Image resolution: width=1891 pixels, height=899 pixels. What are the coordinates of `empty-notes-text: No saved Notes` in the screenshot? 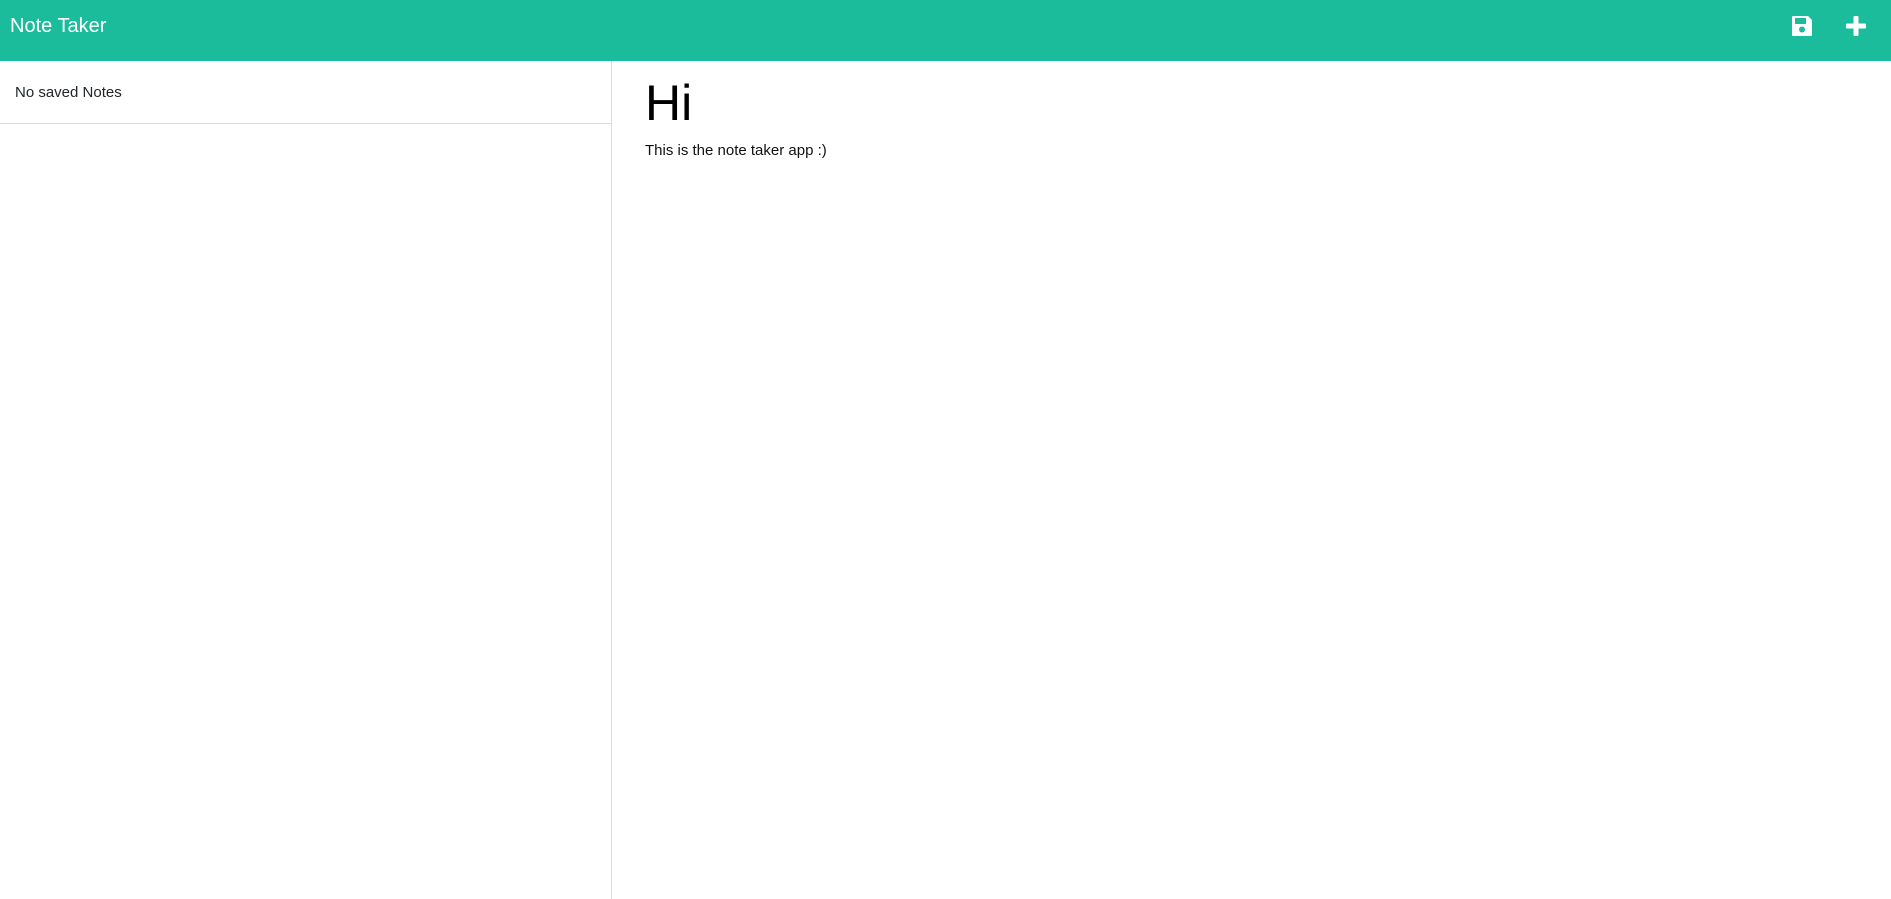 It's located at (68, 92).